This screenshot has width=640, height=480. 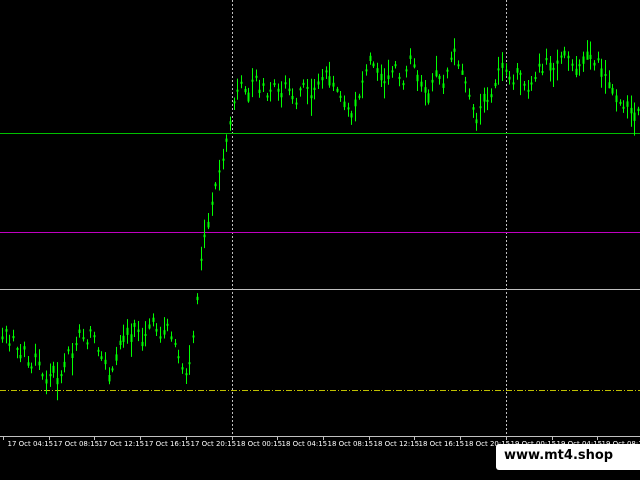 I want to click on time-axis-label: 17 Oct 20:15, so click(x=214, y=444).